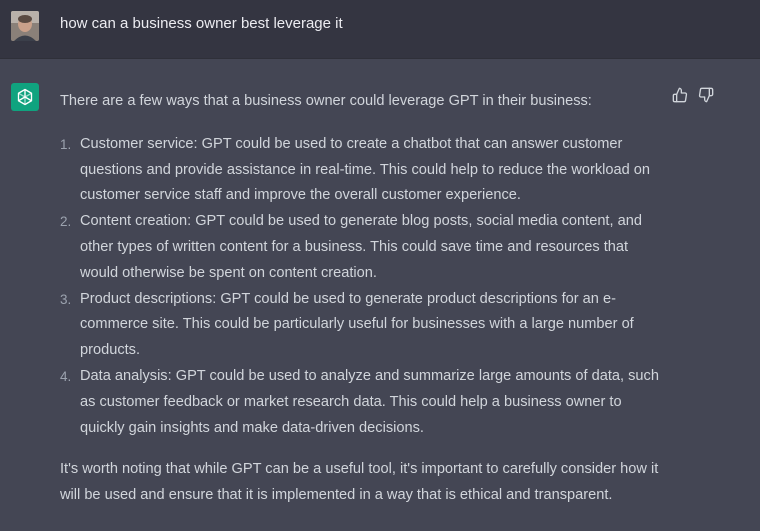  I want to click on user-avatar, so click(25, 26).